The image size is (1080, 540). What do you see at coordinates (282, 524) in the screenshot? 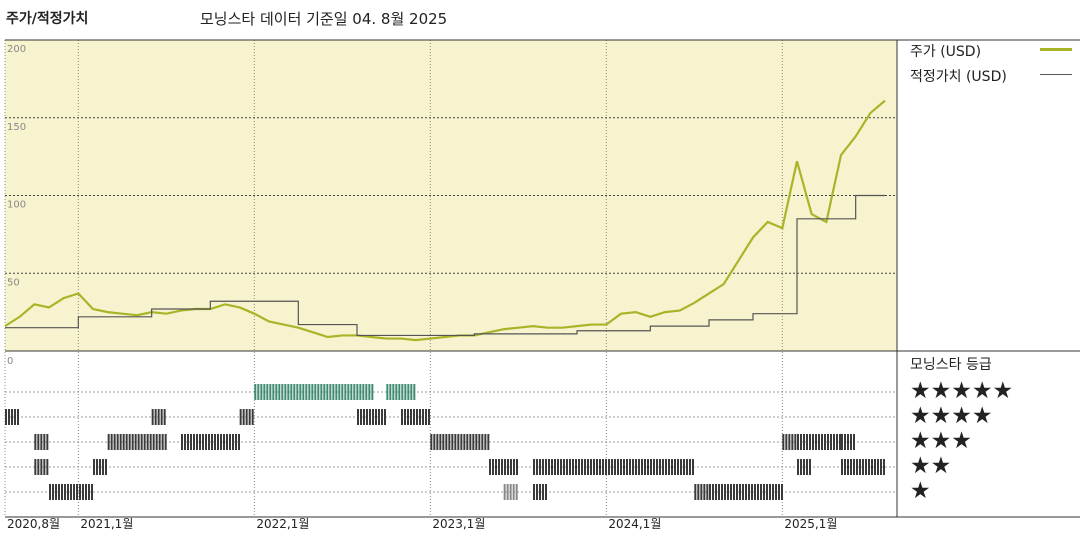
I see `x-tick-label: 2022,1월` at bounding box center [282, 524].